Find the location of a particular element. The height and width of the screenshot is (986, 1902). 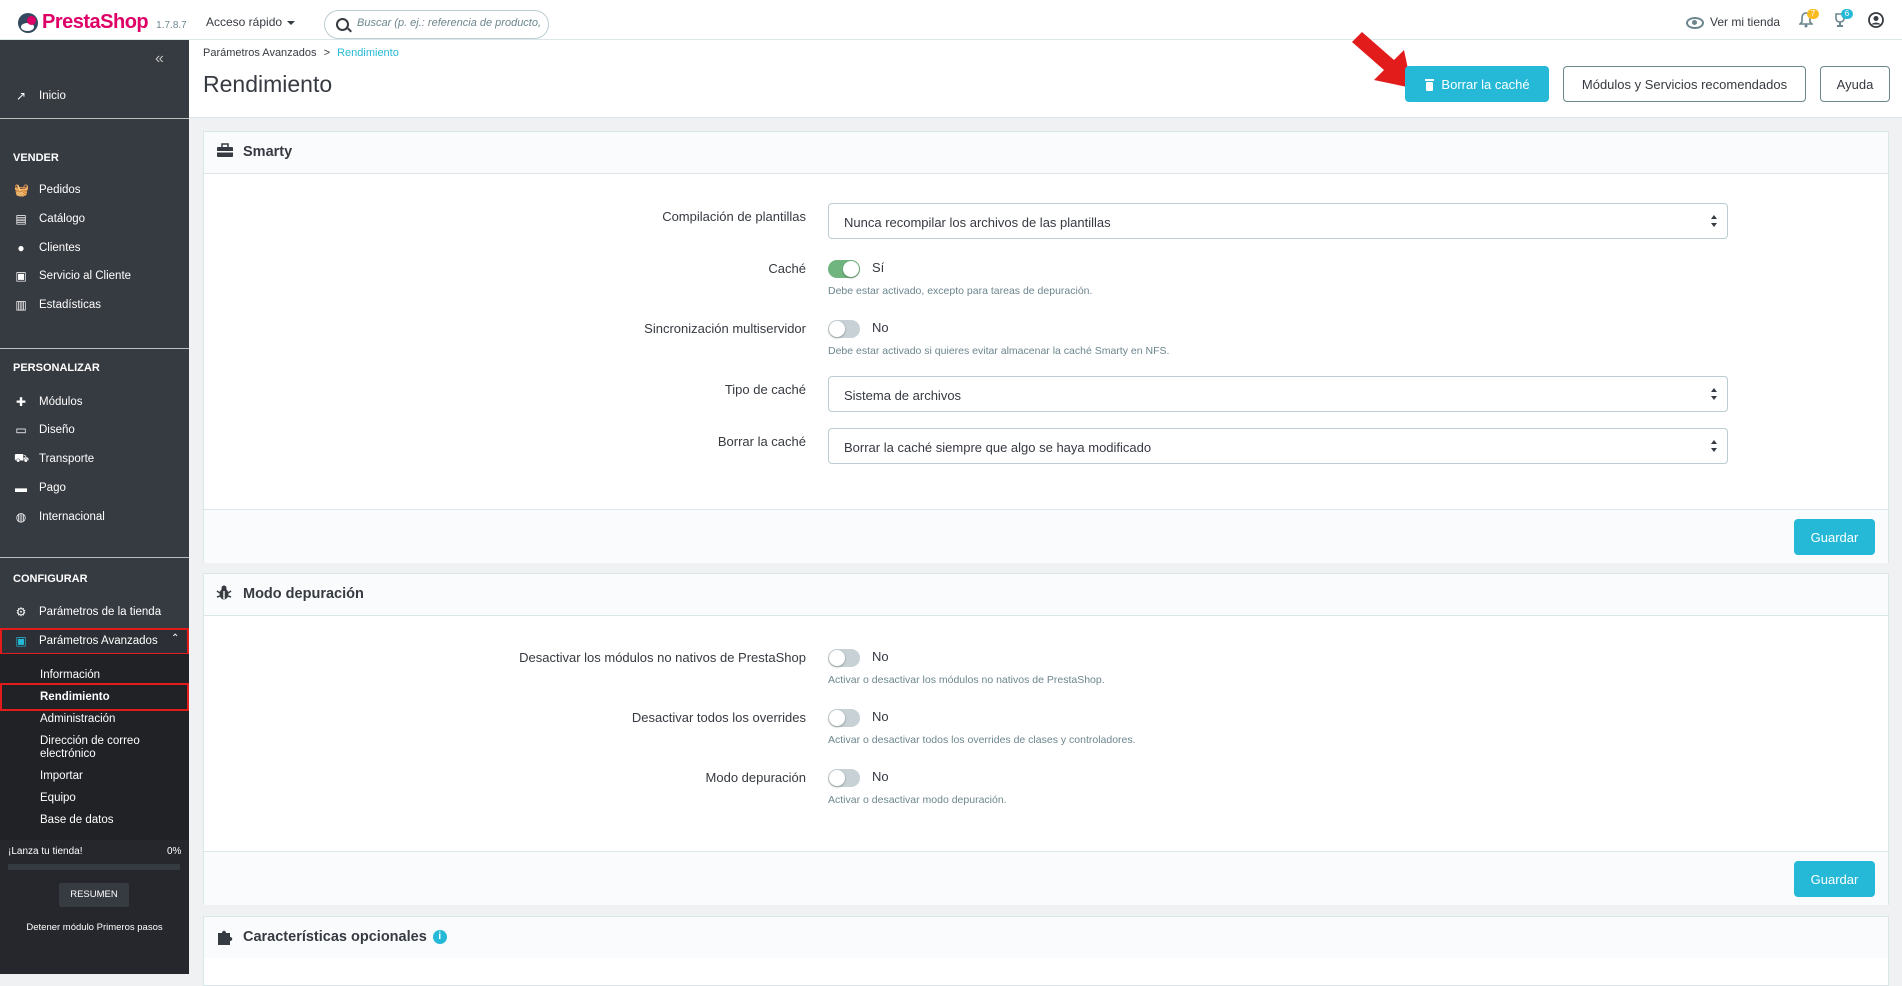

sidebar-item-payment: ▬ Pago is located at coordinates (94, 488).